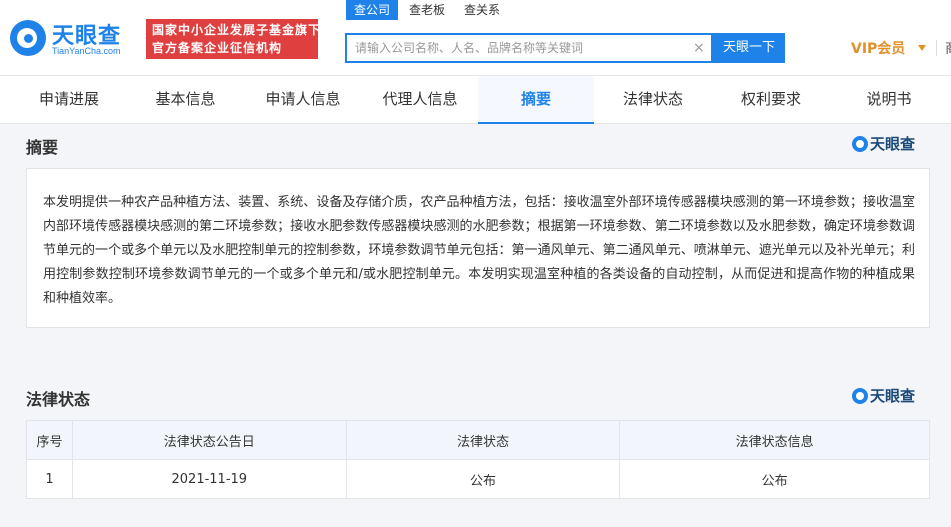 This screenshot has width=951, height=527. Describe the element at coordinates (185, 100) in the screenshot. I see `tab-basic-info: 基本信息` at that location.